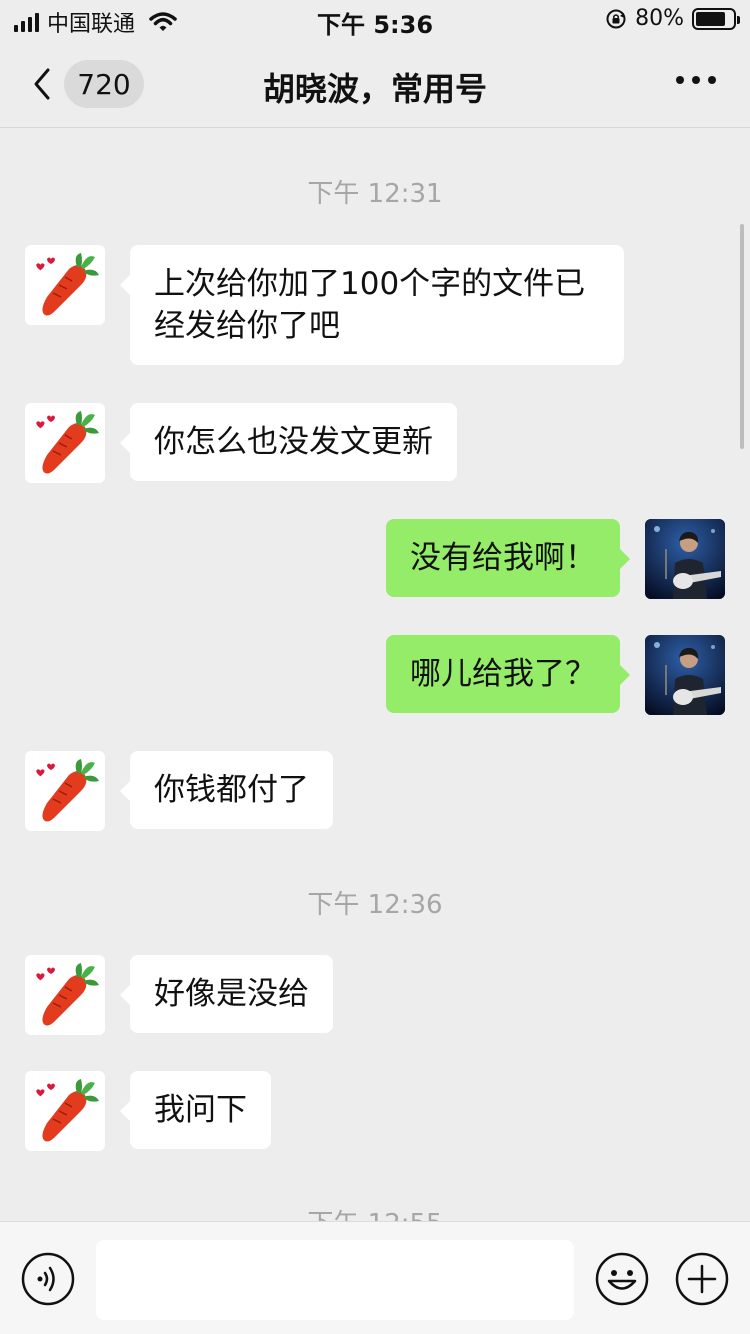 The width and height of the screenshot is (750, 1334). Describe the element at coordinates (616, 18) in the screenshot. I see `rotation-lock-icon` at that location.